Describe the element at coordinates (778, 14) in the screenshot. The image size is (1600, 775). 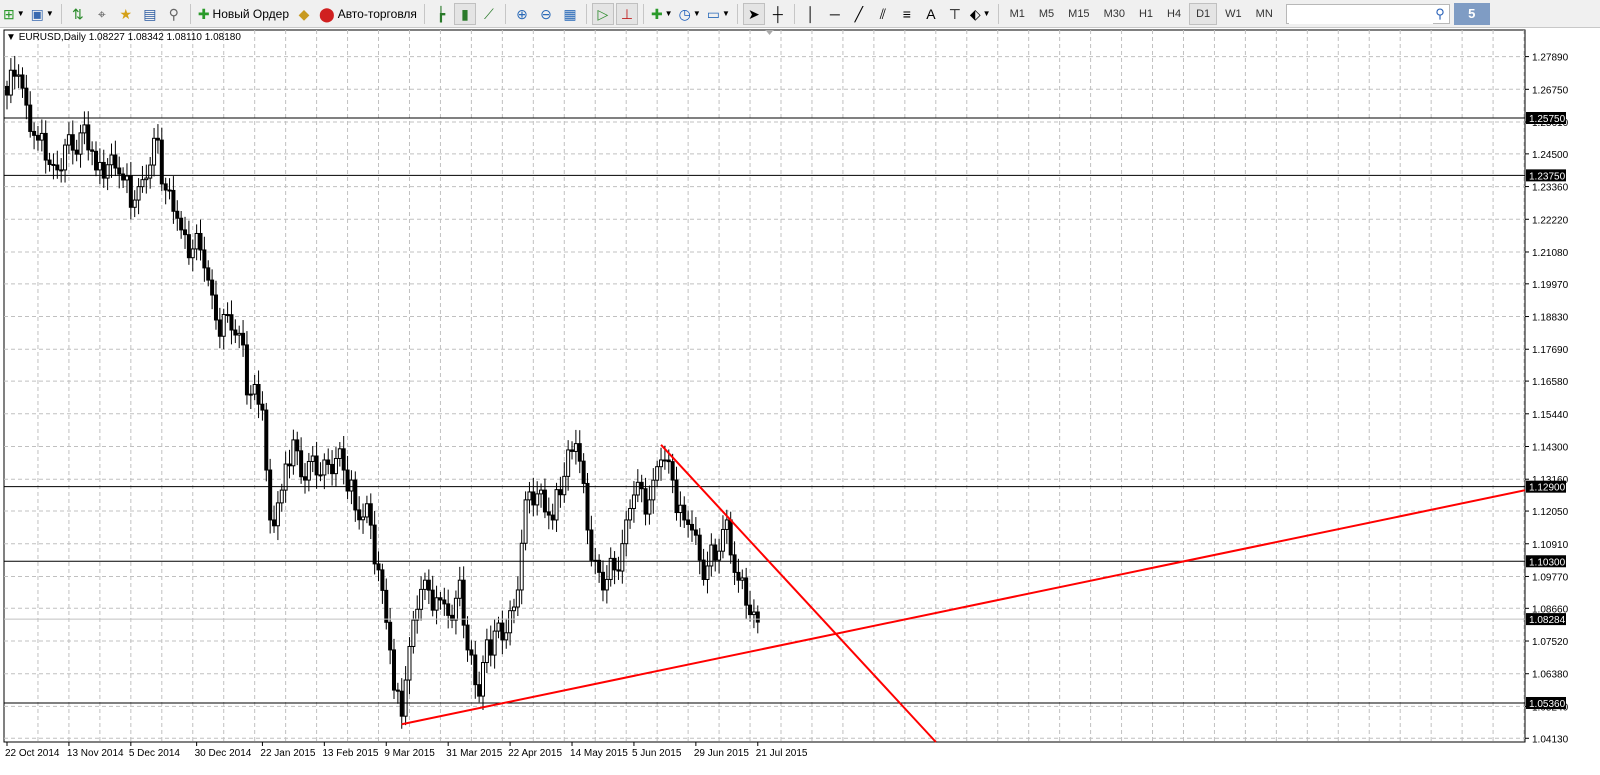
I see `crosshair-button: ┼` at that location.